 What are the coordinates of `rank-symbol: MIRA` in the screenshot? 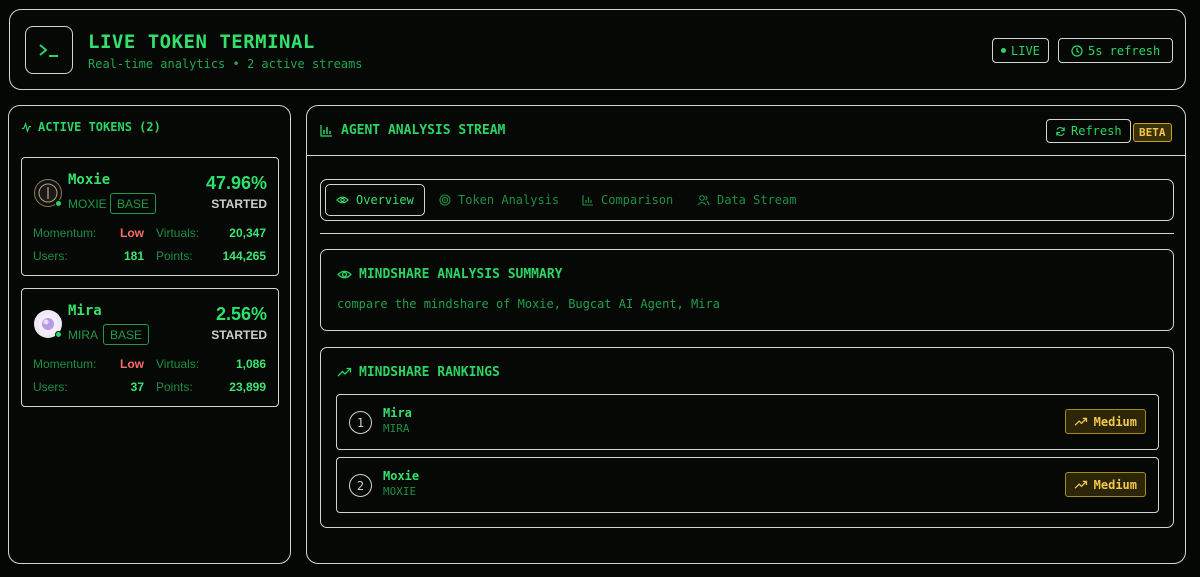 It's located at (396, 428).